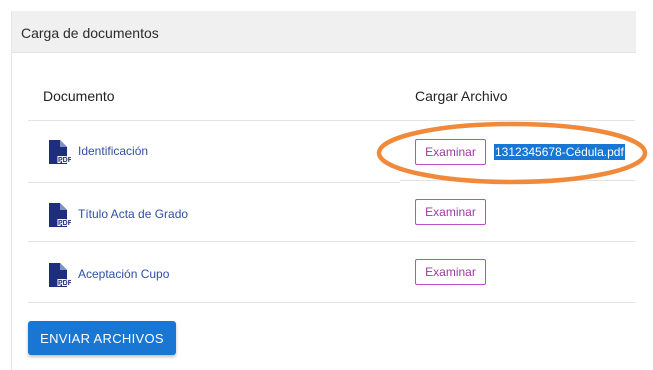  What do you see at coordinates (102, 338) in the screenshot?
I see `submit-files-button: ENVIAR ARCHIVOS` at bounding box center [102, 338].